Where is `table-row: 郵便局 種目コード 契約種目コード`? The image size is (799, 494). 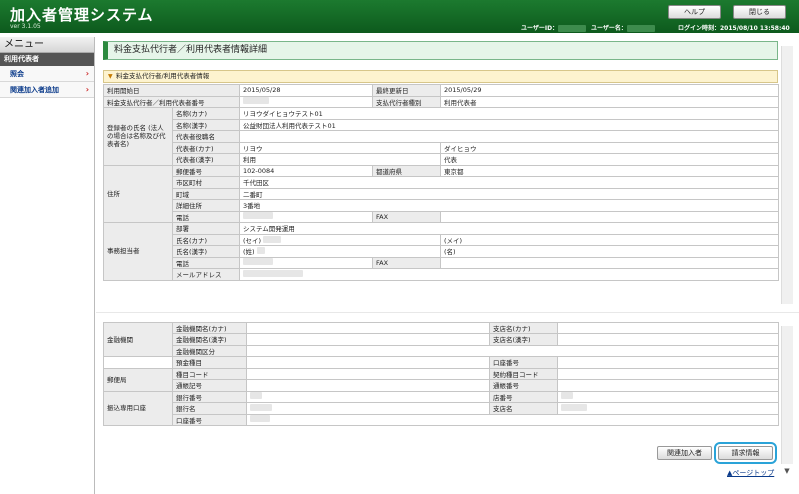
table-row: 郵便局 種目コード 契約種目コード is located at coordinates (441, 379).